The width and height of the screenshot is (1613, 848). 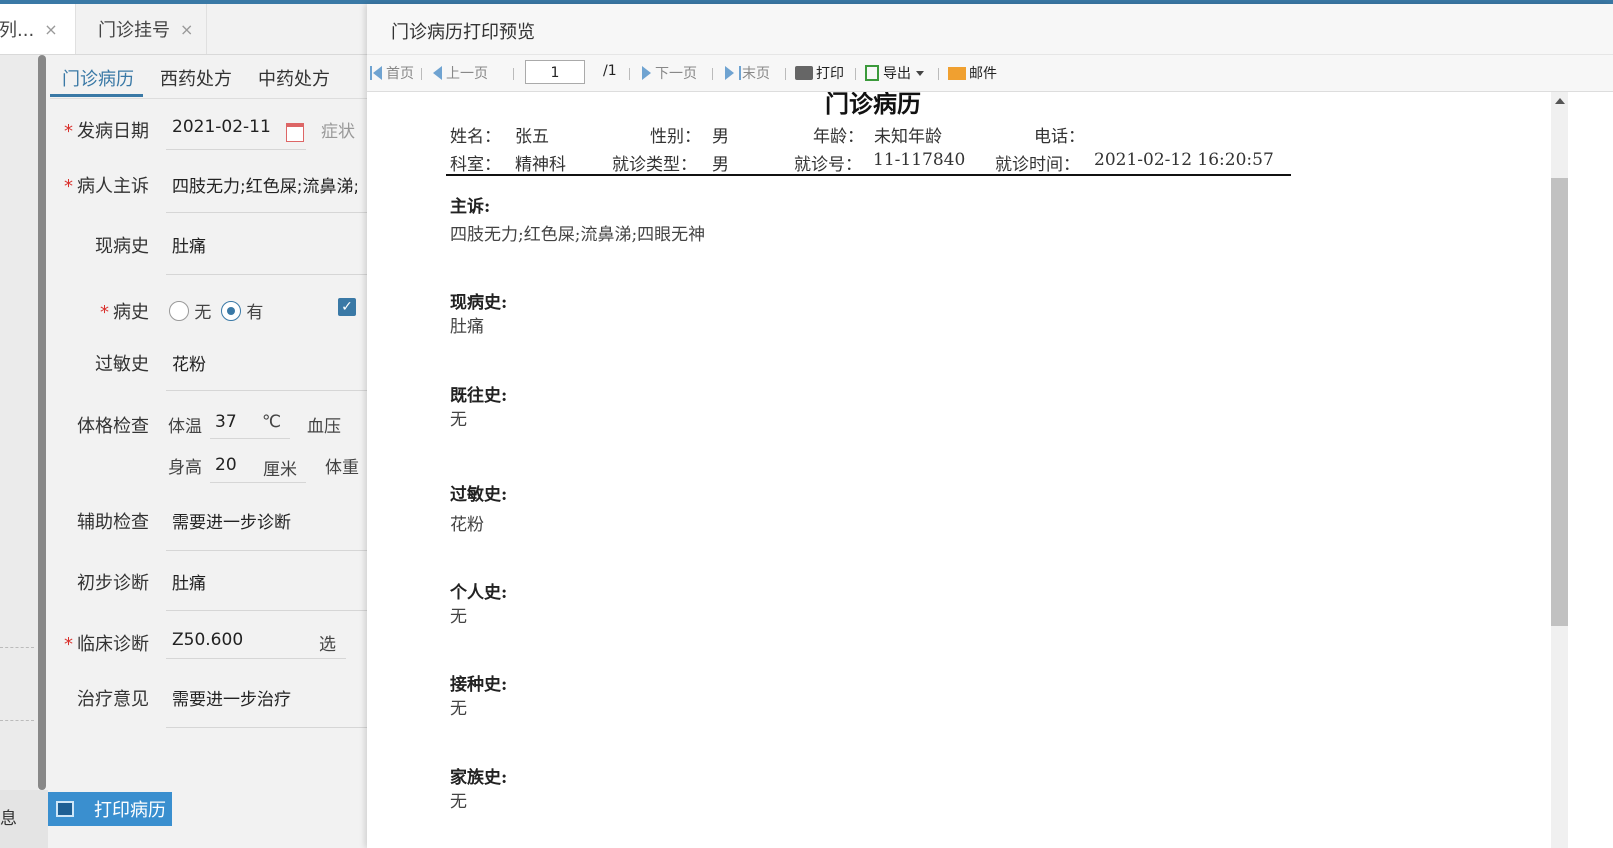 I want to click on tab-strip: (列... × 门诊挂号 ×, so click(x=183, y=29).